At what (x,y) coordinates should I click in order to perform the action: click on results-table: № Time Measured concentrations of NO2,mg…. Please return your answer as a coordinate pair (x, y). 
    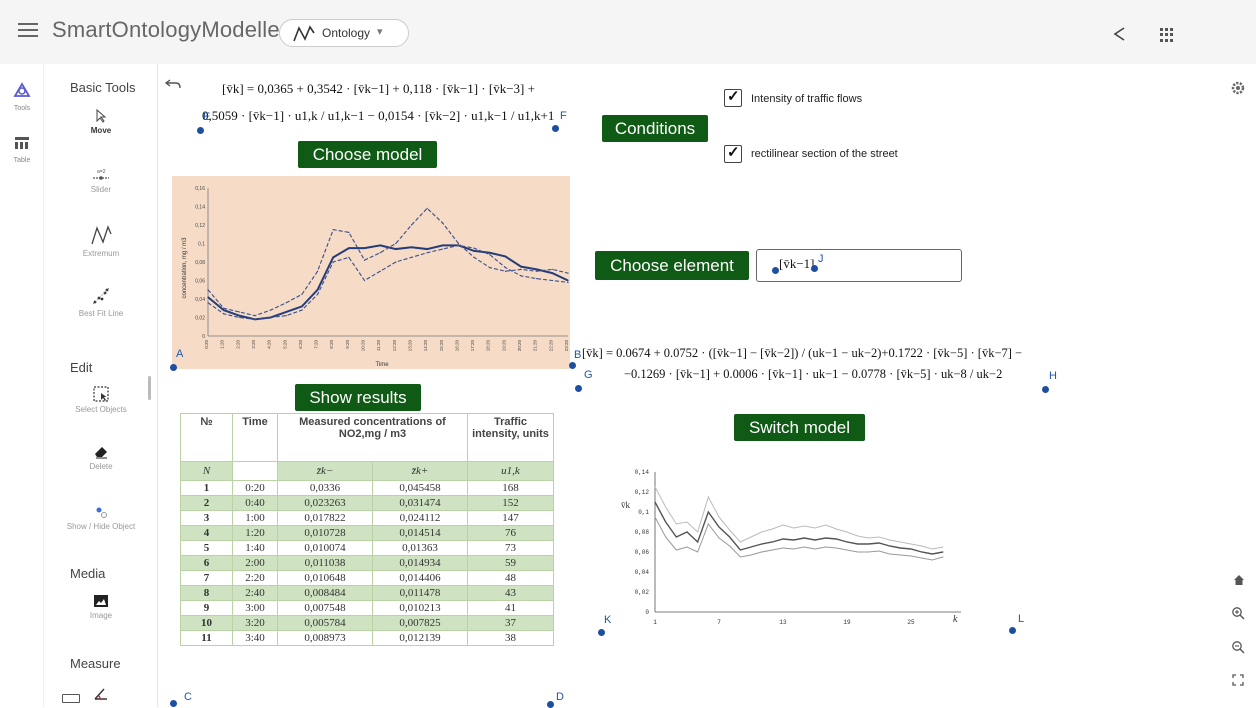
    Looking at the image, I should click on (367, 529).